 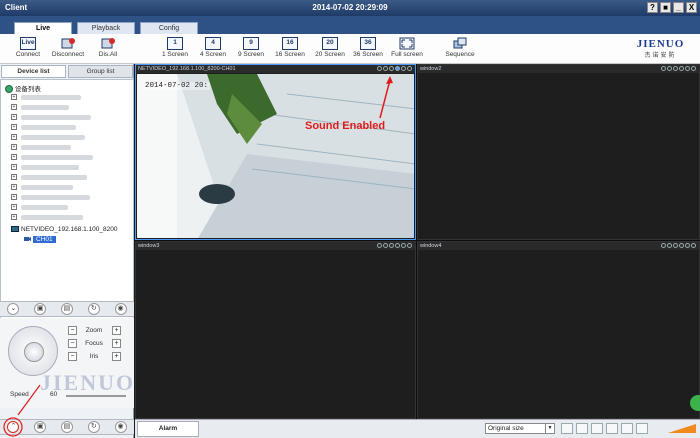 What do you see at coordinates (68, 47) in the screenshot?
I see `disconnect-button: Disconnect` at bounding box center [68, 47].